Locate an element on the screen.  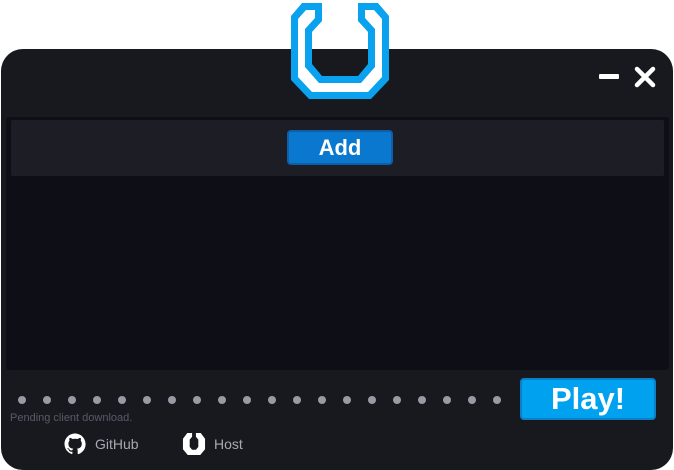
close-button is located at coordinates (645, 77).